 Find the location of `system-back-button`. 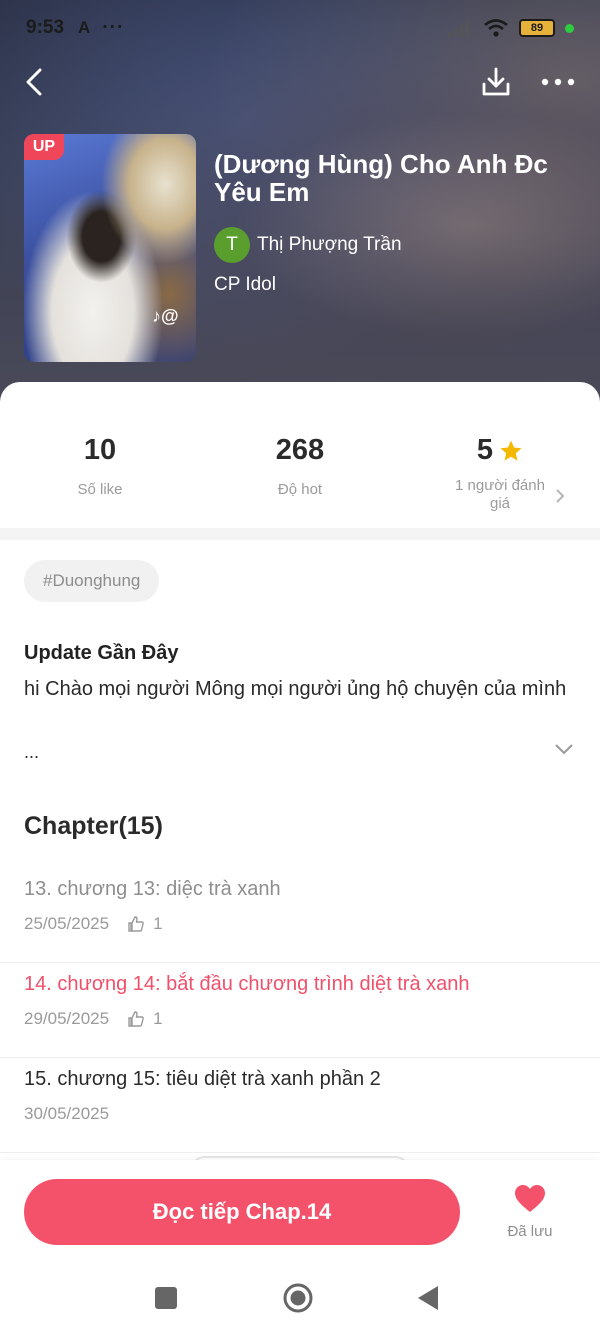

system-back-button is located at coordinates (428, 1298).